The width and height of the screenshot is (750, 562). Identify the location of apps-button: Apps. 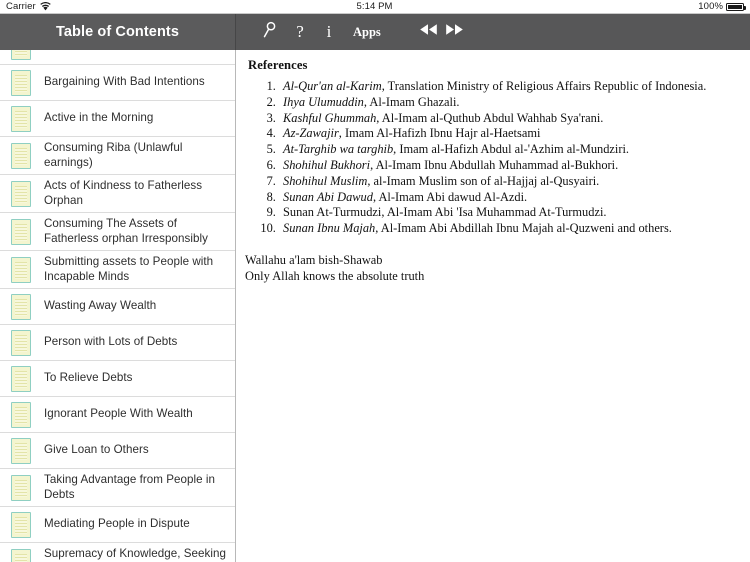
(367, 32).